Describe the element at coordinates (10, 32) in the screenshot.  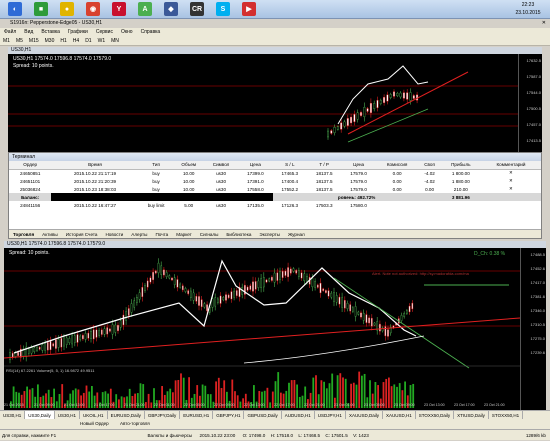
I see `menu-item-0: Файл` at that location.